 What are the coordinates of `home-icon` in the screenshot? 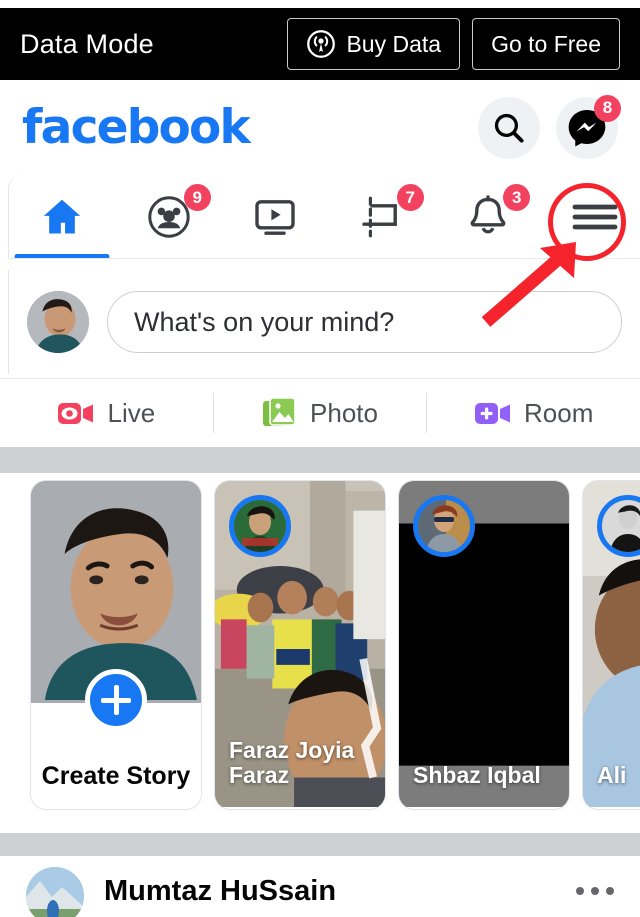 It's located at (62, 216).